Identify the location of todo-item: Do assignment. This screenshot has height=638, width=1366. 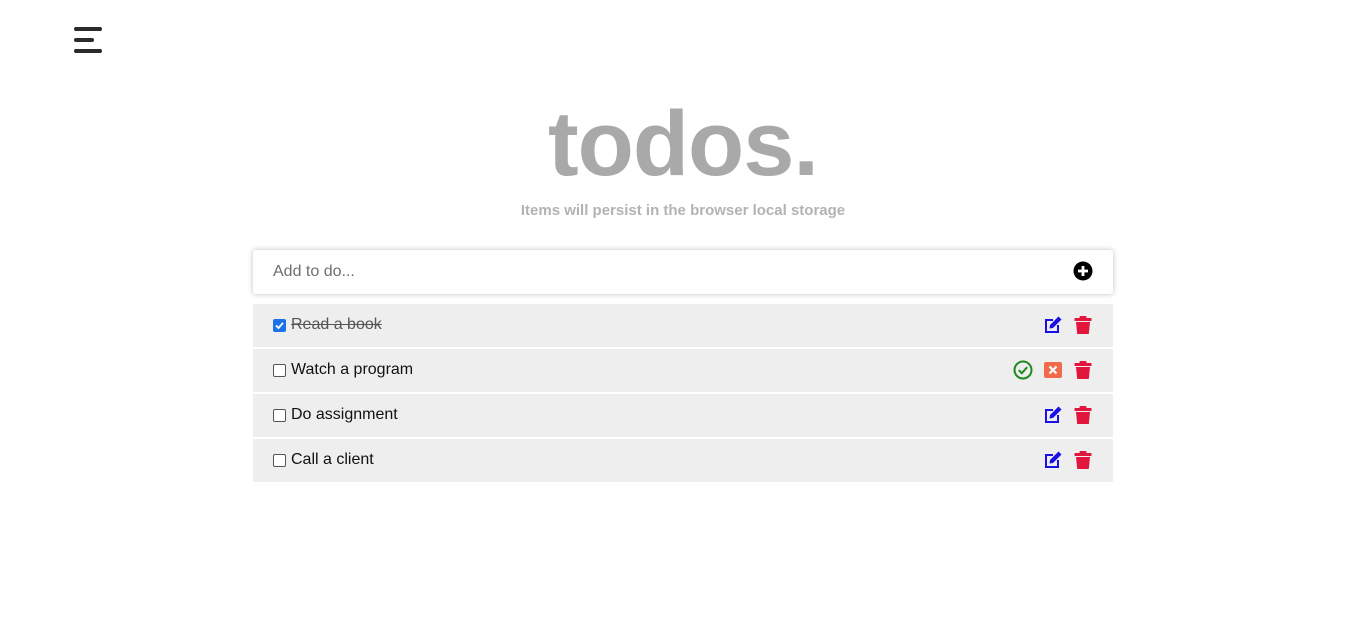
(683, 415).